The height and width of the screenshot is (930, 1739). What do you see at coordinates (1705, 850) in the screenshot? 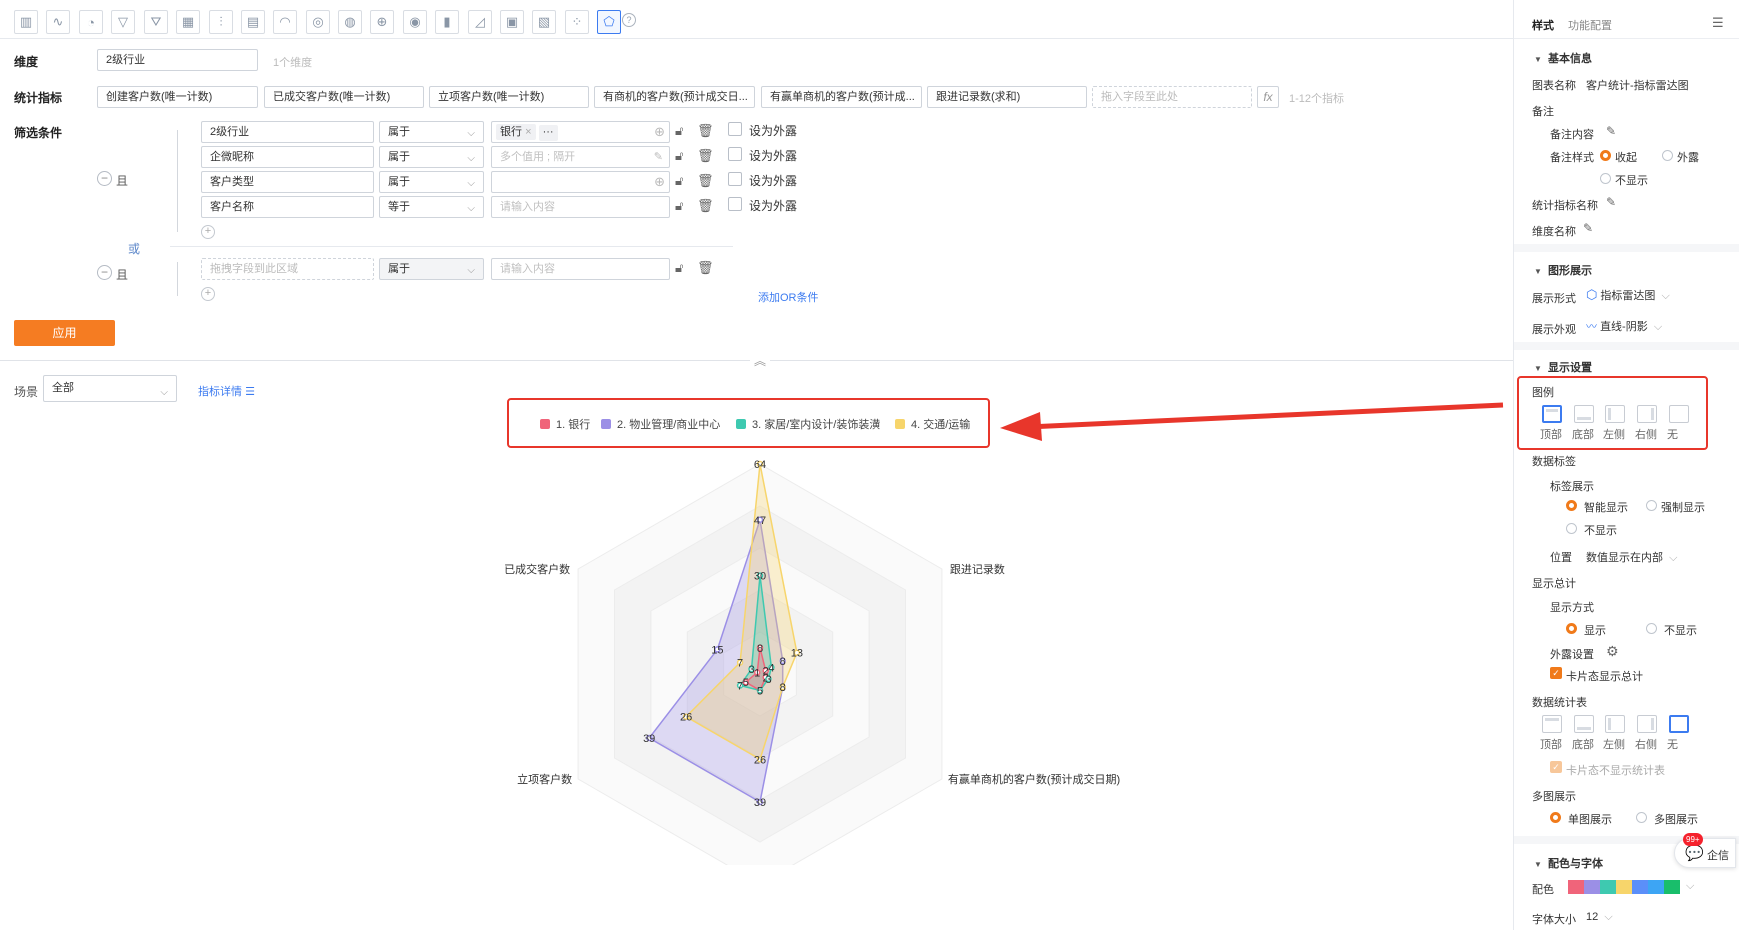
I see `chat-widget: 💬 企信 99+` at bounding box center [1705, 850].